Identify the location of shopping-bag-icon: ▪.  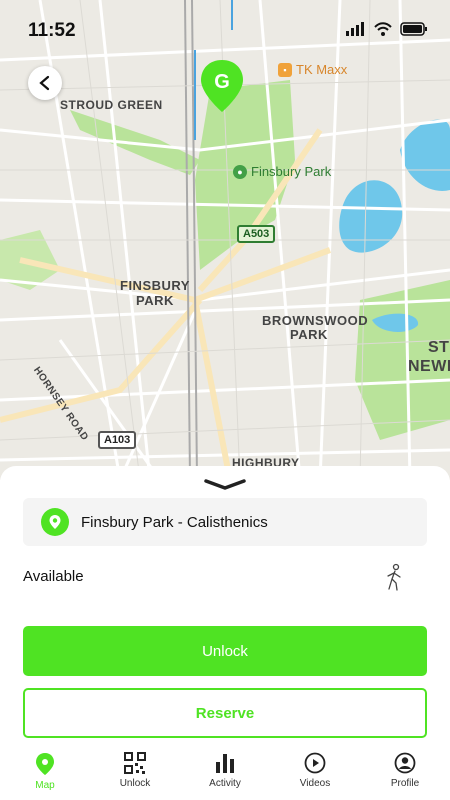
(285, 69).